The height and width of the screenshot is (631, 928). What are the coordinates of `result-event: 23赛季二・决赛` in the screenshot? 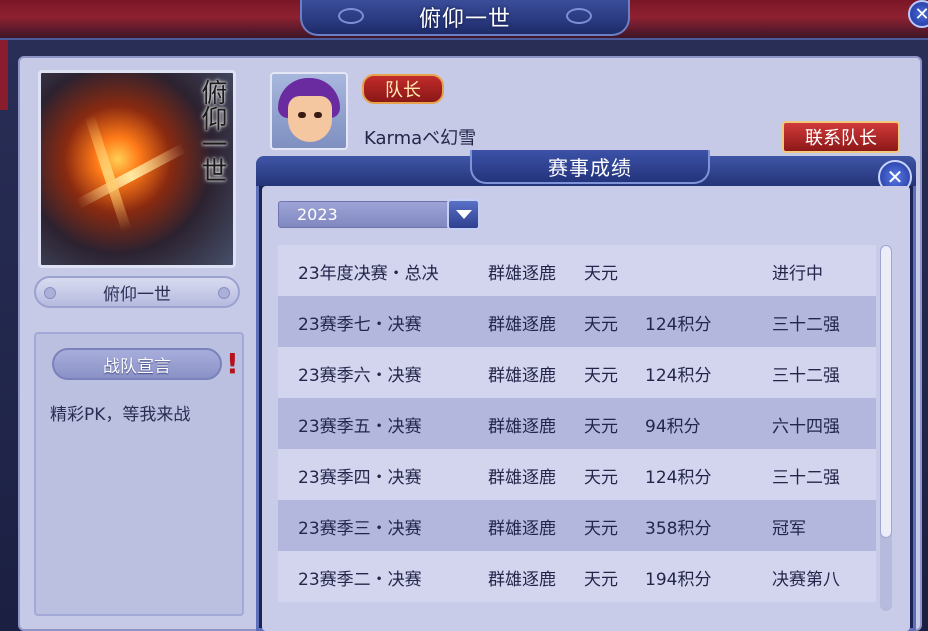 It's located at (360, 580).